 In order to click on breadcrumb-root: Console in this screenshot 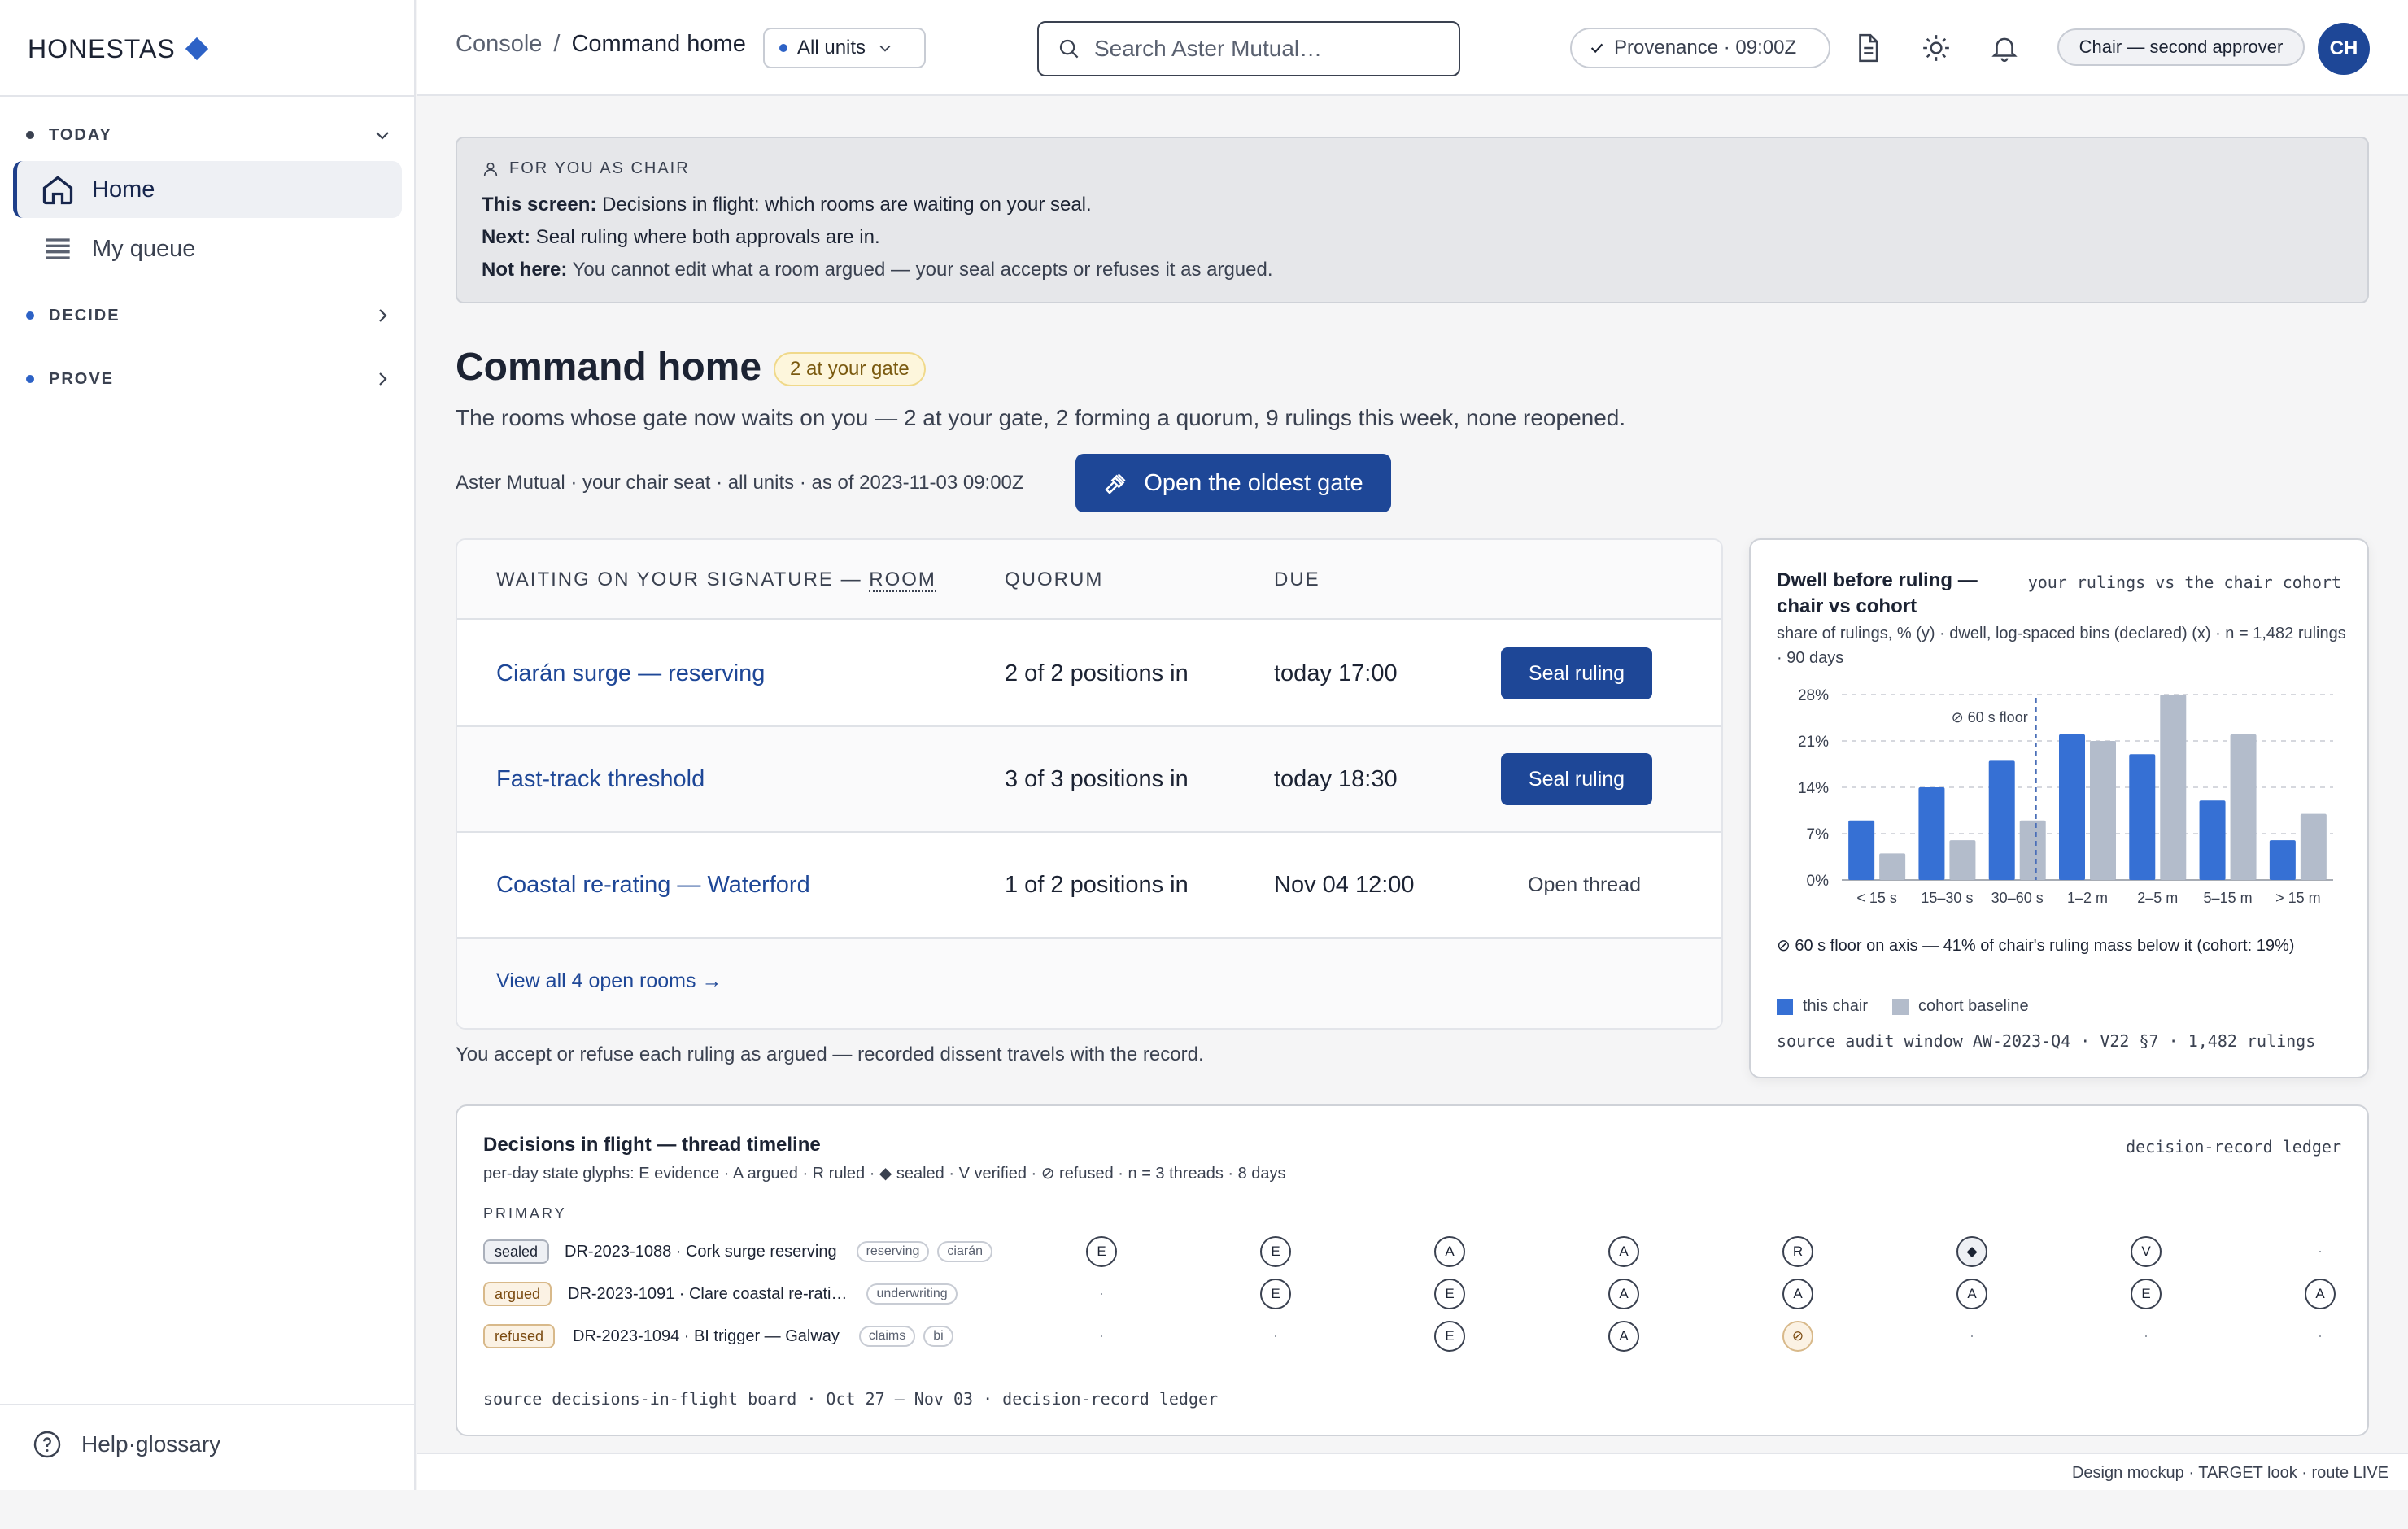, I will do `click(499, 44)`.